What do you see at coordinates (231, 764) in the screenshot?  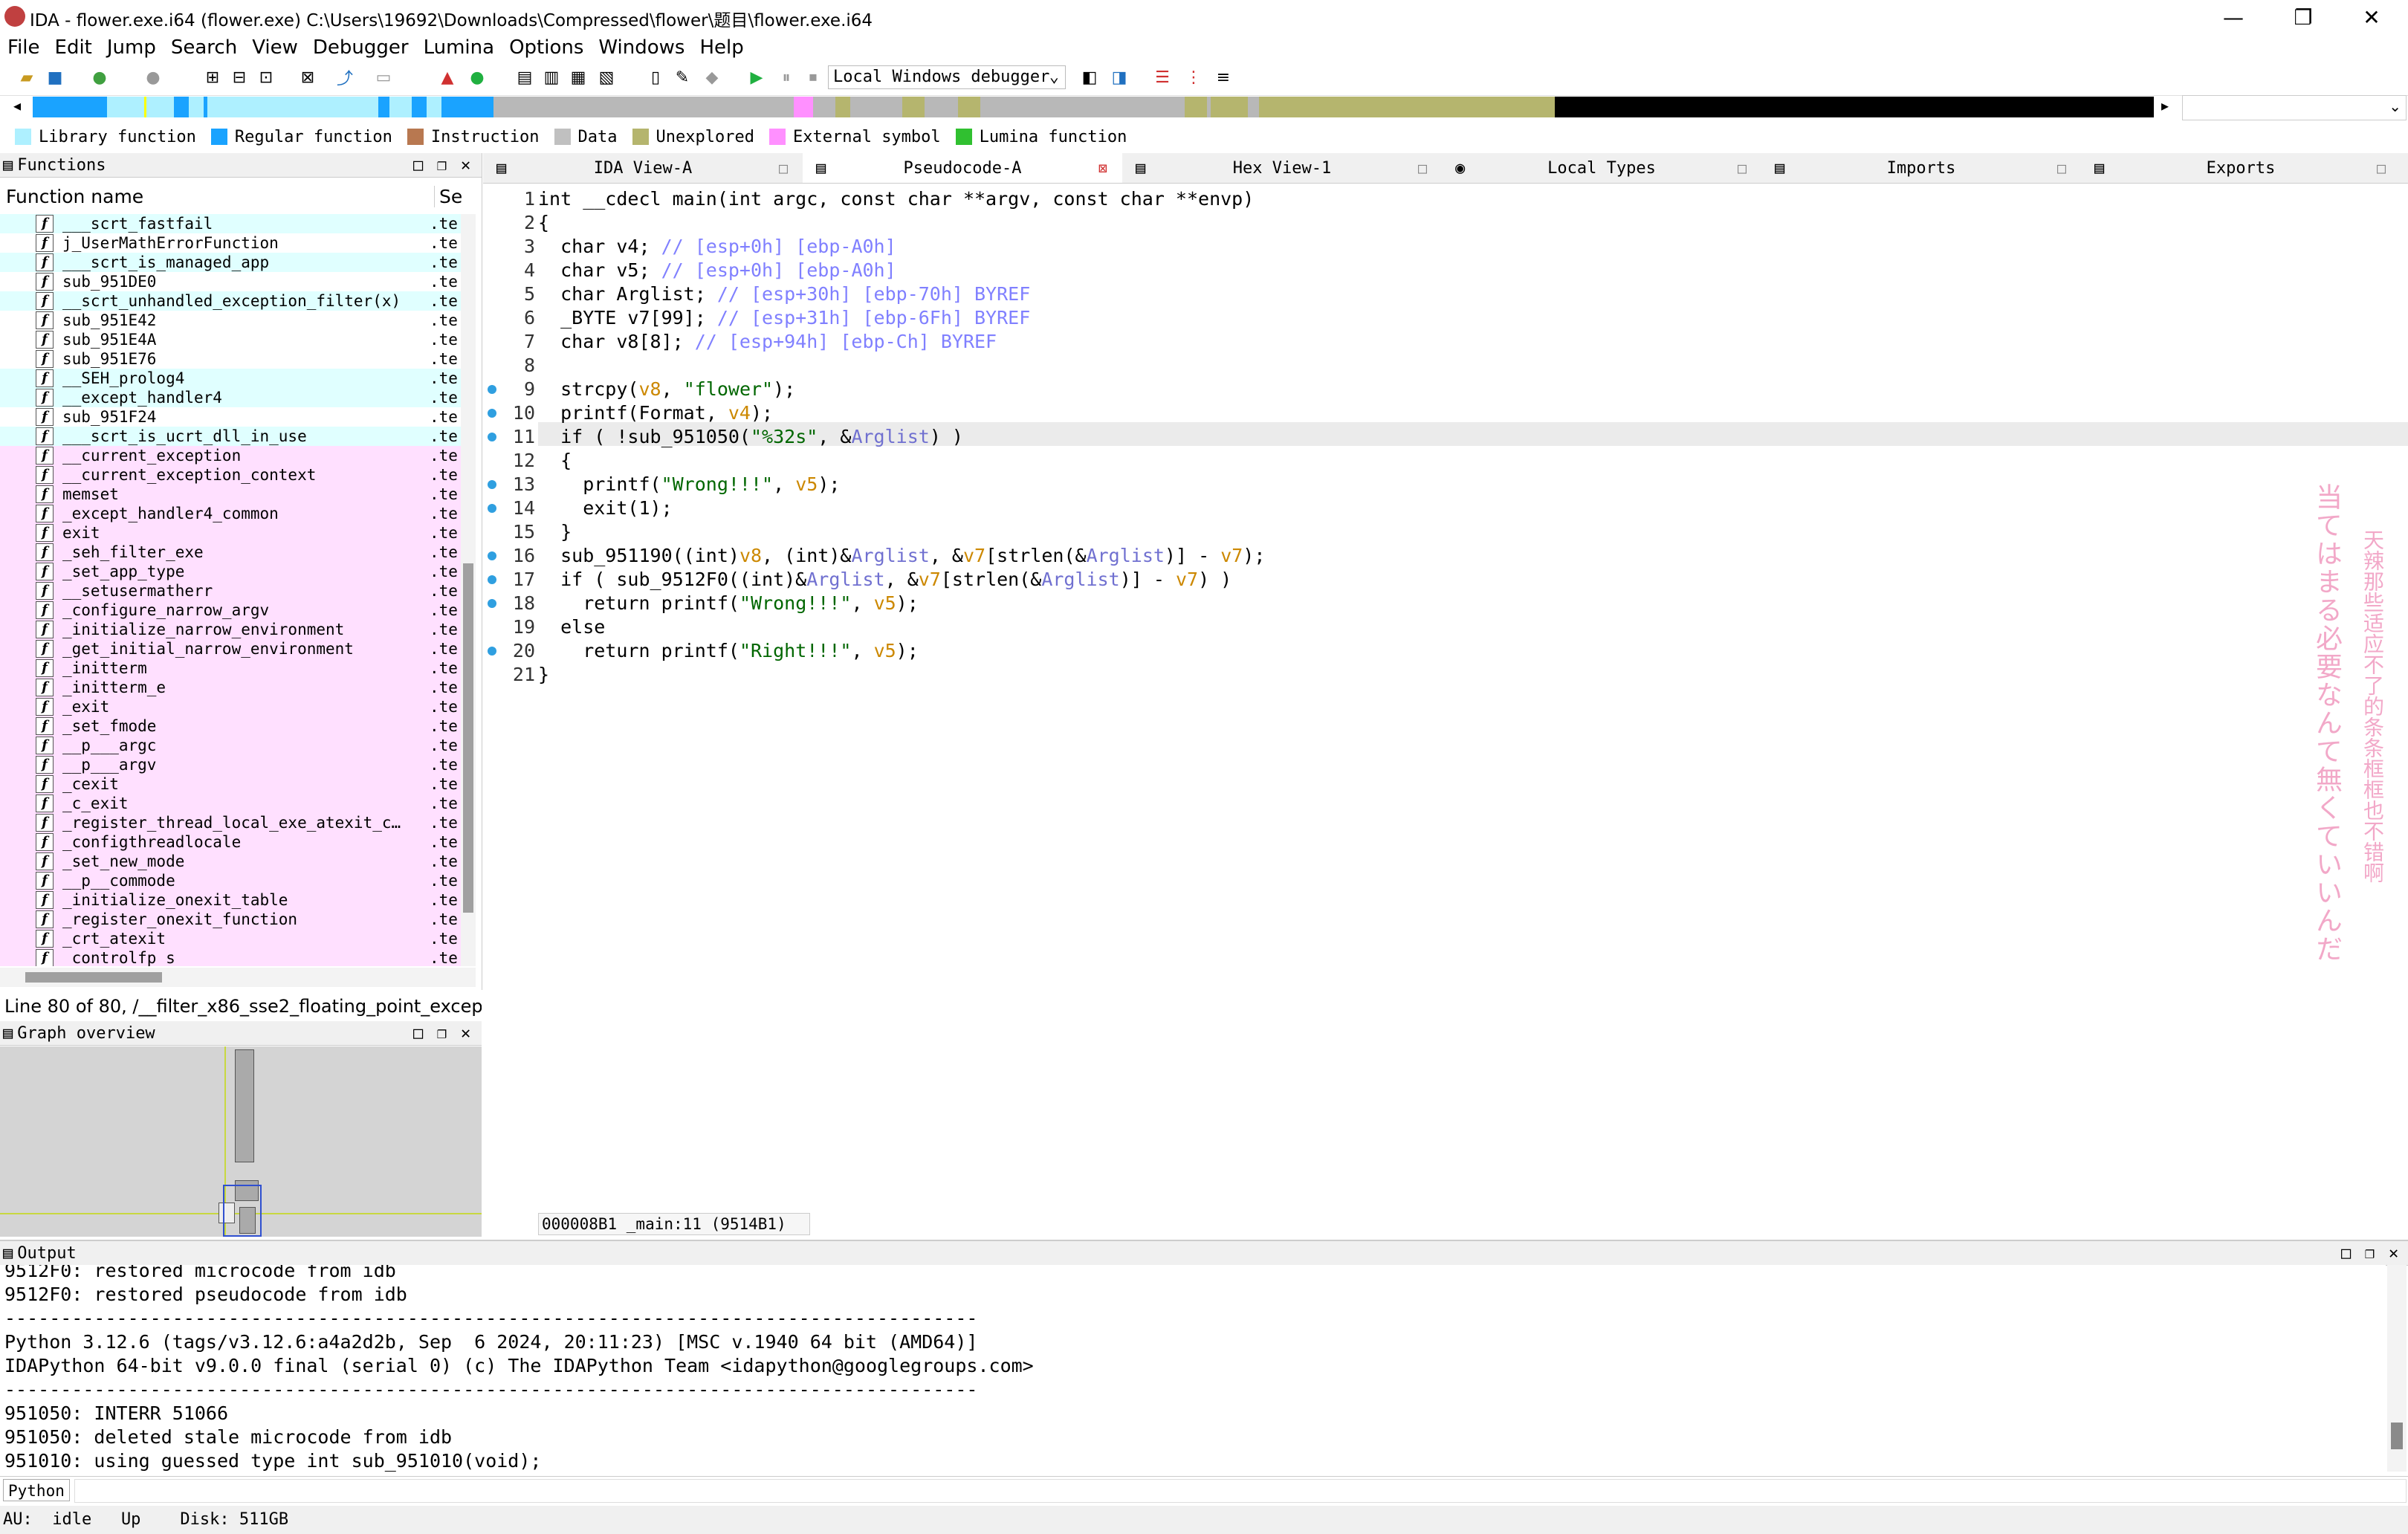 I see `function-row: f __p___argv .te` at bounding box center [231, 764].